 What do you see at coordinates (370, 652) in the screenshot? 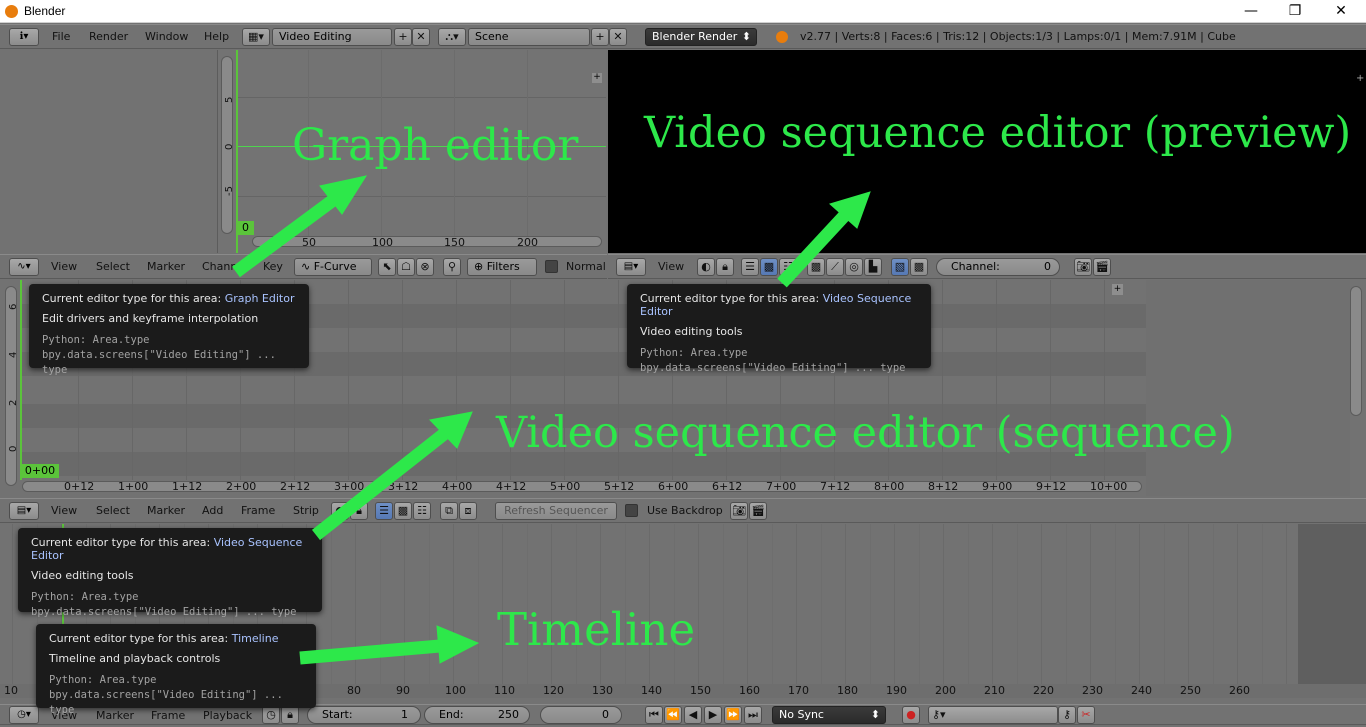
I see `arrow-timeline` at bounding box center [370, 652].